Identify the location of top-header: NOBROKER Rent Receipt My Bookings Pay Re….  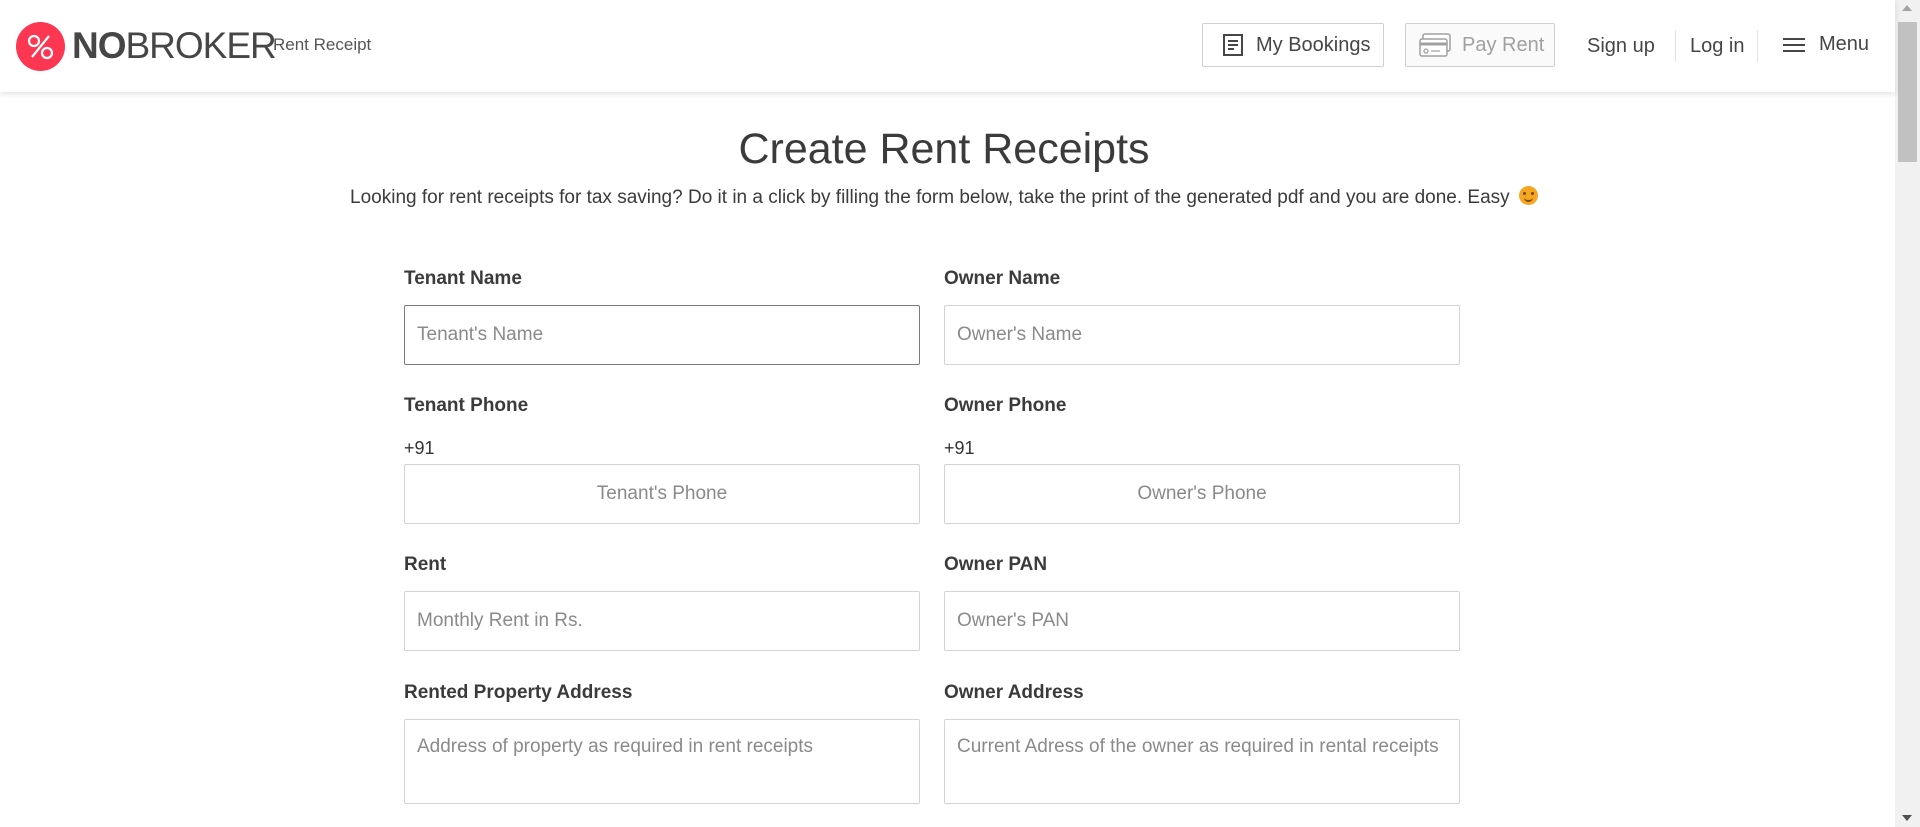
(947, 46).